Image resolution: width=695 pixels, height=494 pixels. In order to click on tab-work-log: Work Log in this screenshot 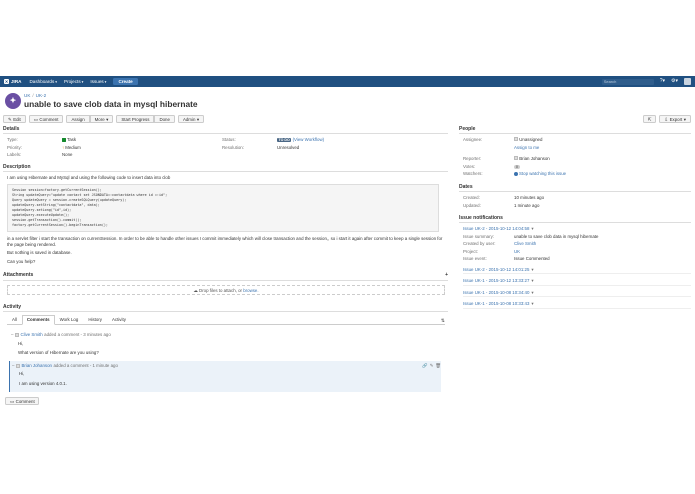, I will do `click(69, 320)`.